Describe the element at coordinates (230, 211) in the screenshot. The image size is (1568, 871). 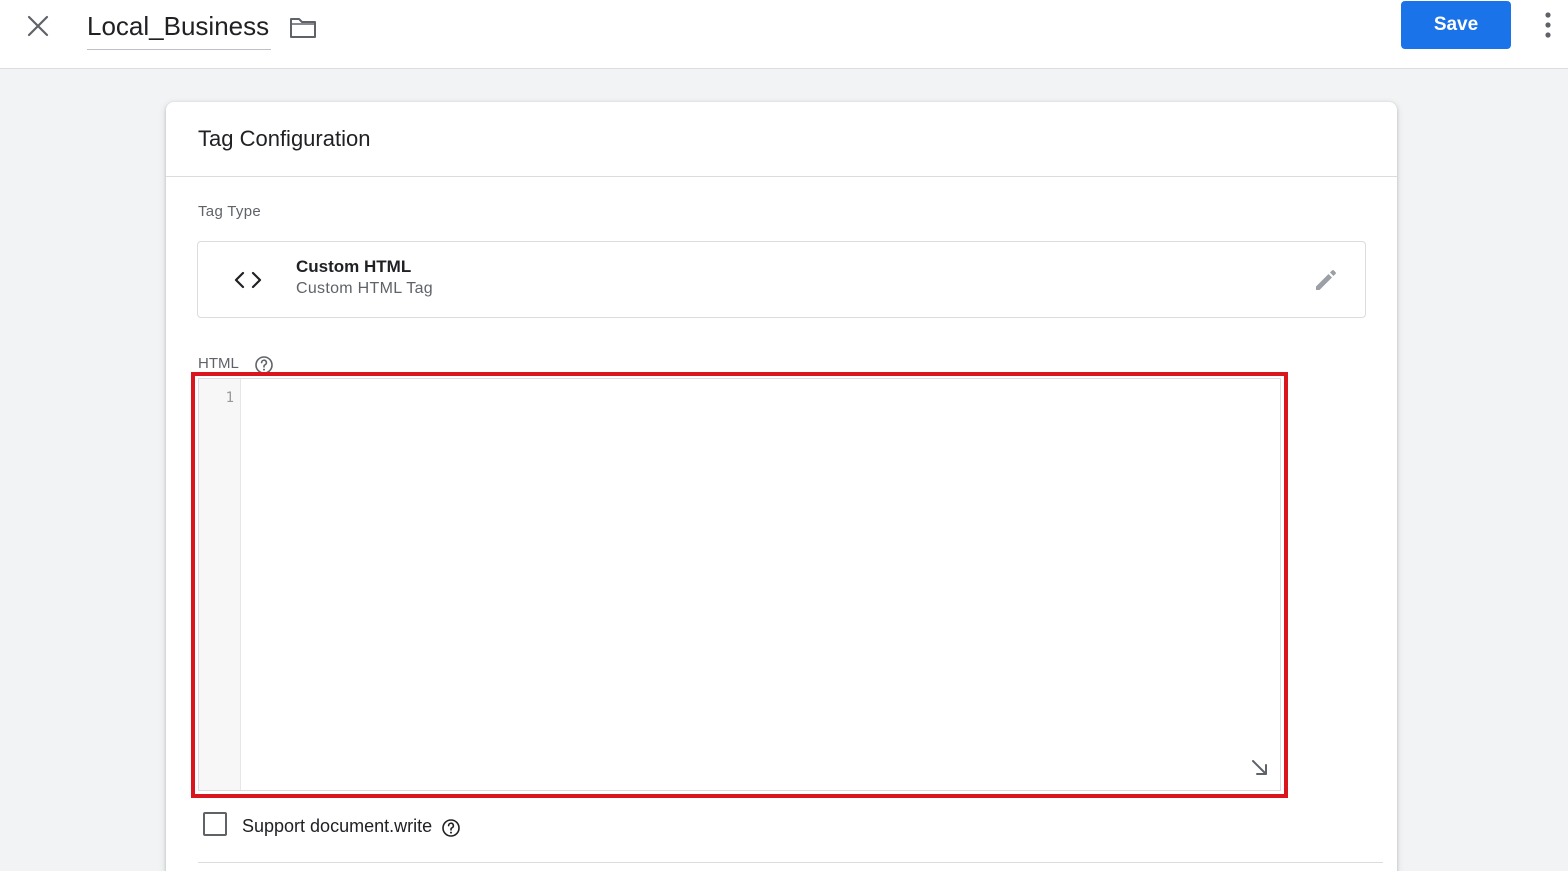
I see `tag-type-label: Tag Type` at that location.